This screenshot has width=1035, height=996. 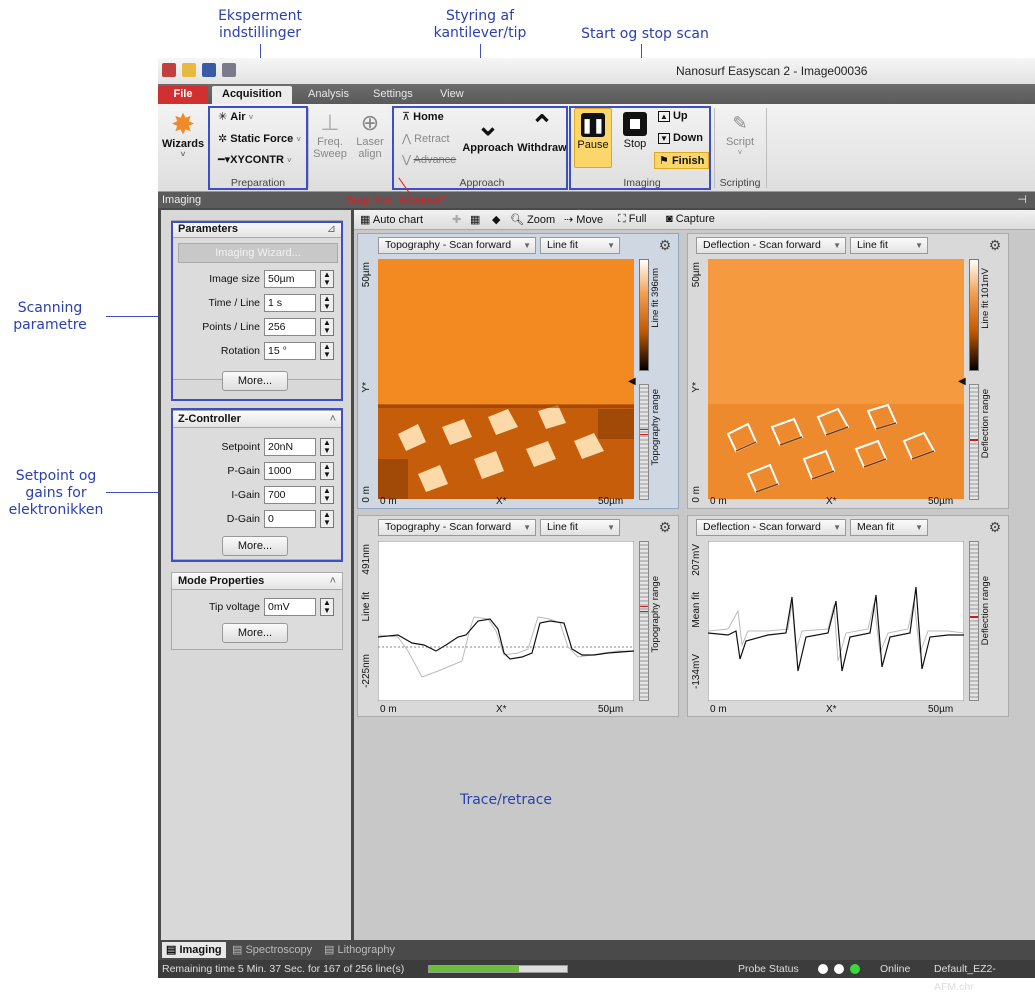 What do you see at coordinates (169, 70) in the screenshot?
I see `app-icon` at bounding box center [169, 70].